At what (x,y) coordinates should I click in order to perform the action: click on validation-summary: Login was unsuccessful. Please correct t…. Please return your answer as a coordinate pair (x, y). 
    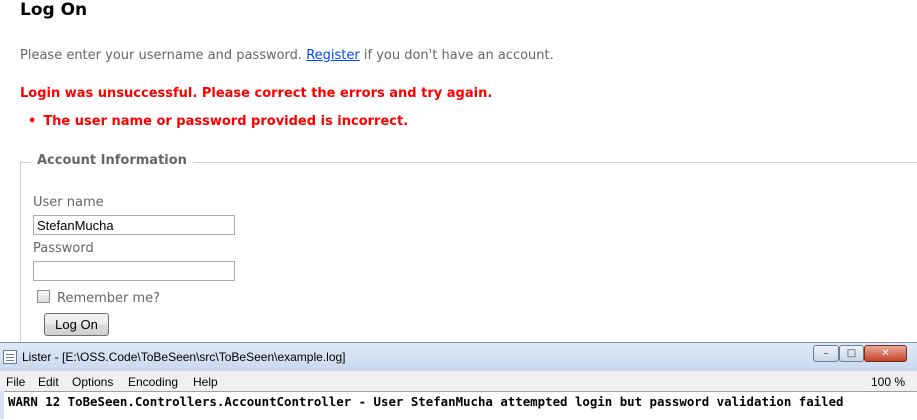
    Looking at the image, I should click on (256, 93).